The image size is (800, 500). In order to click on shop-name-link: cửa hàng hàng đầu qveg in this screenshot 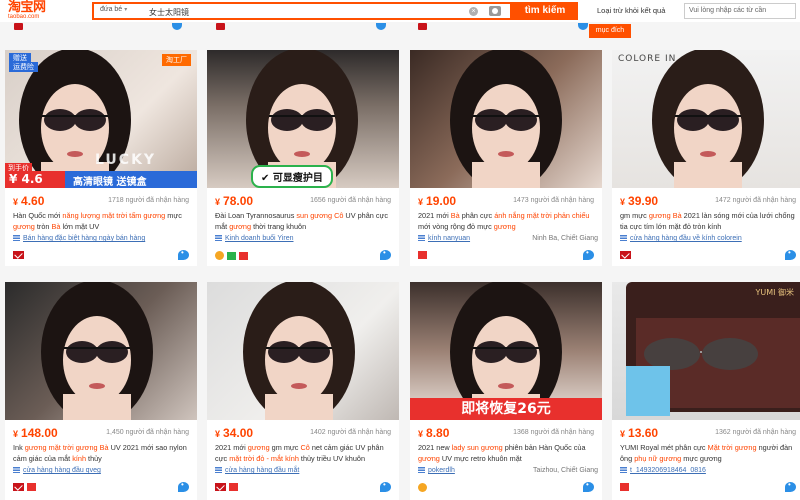, I will do `click(62, 470)`.